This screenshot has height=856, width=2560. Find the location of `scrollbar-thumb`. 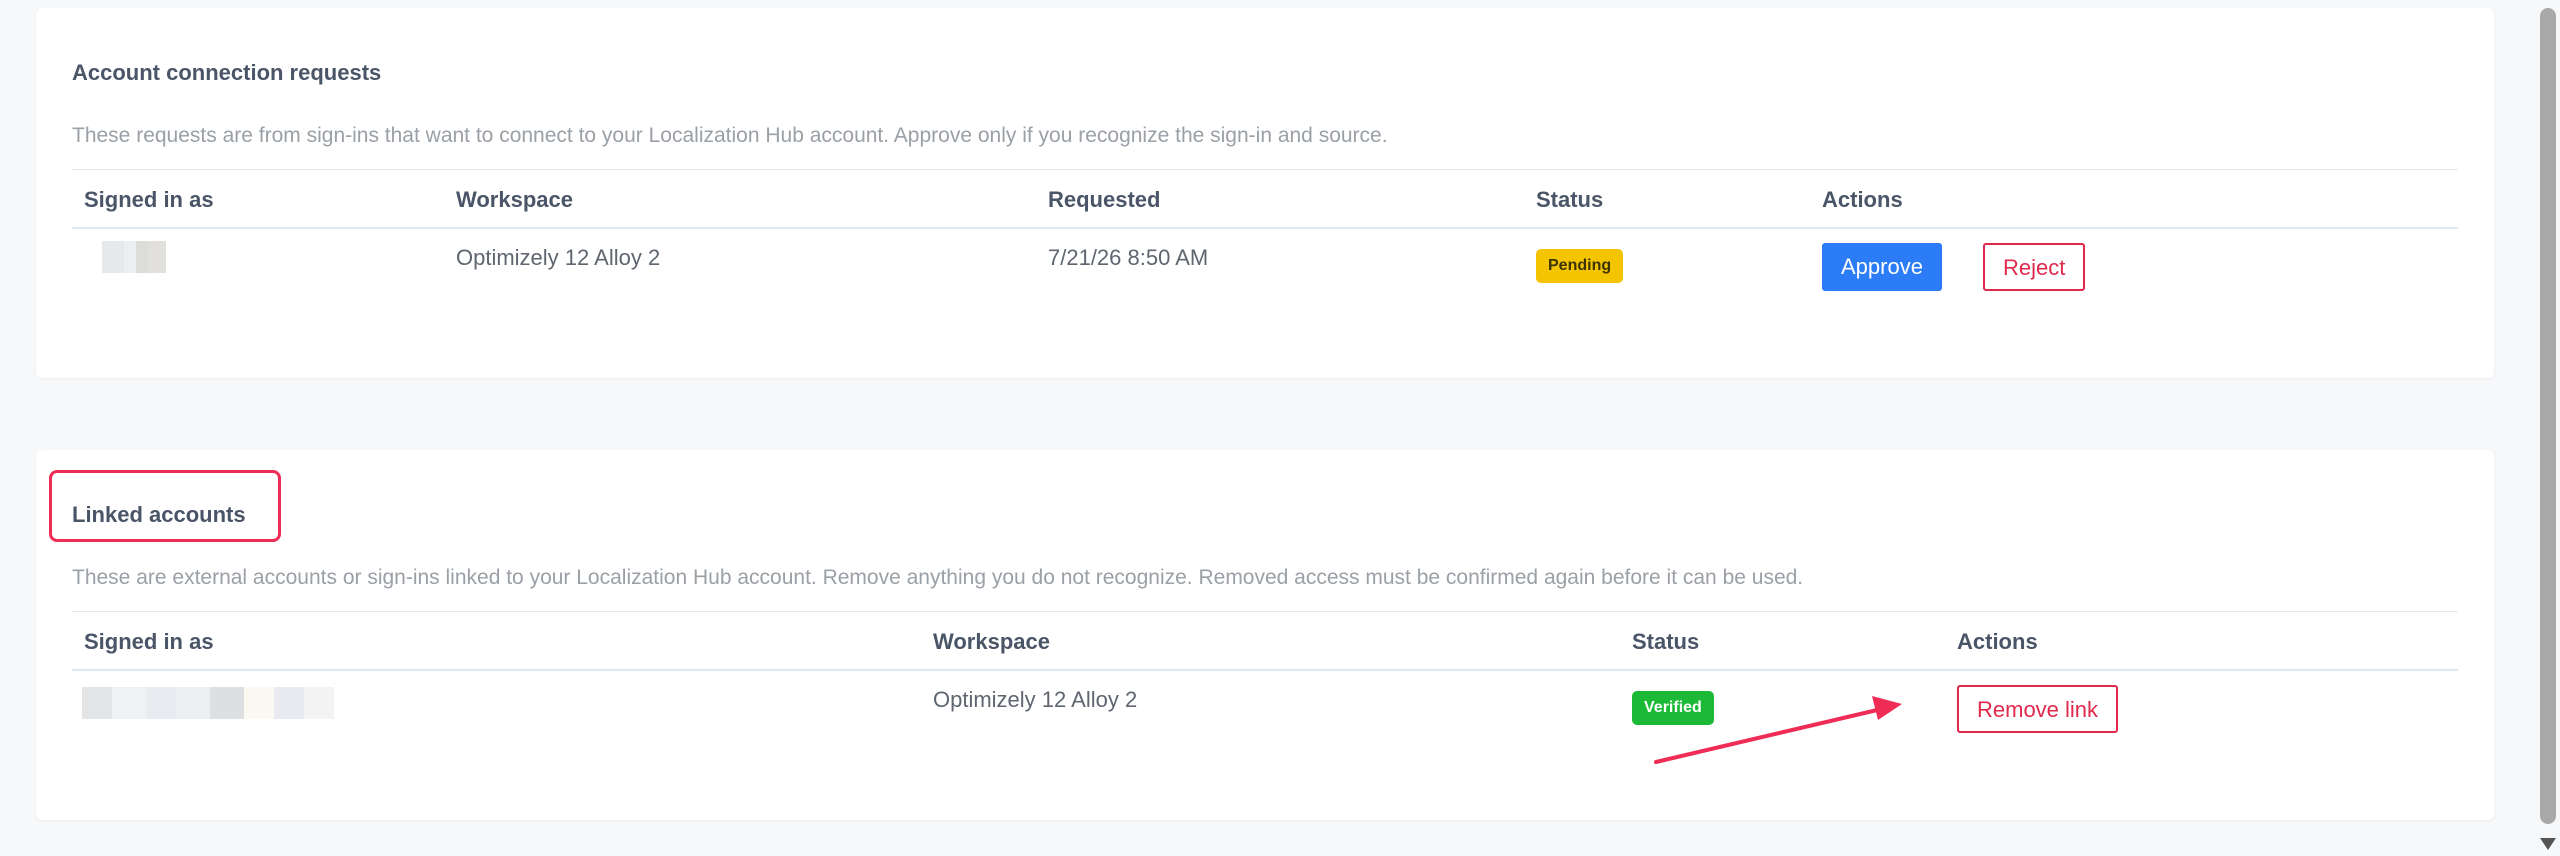

scrollbar-thumb is located at coordinates (2548, 416).